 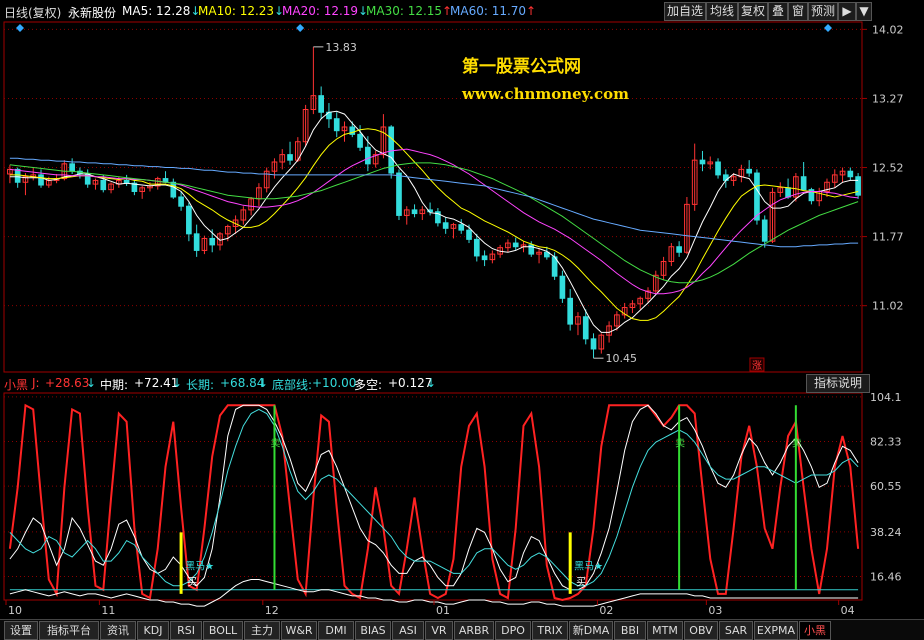 I want to click on tab-17: MTM, so click(x=665, y=630).